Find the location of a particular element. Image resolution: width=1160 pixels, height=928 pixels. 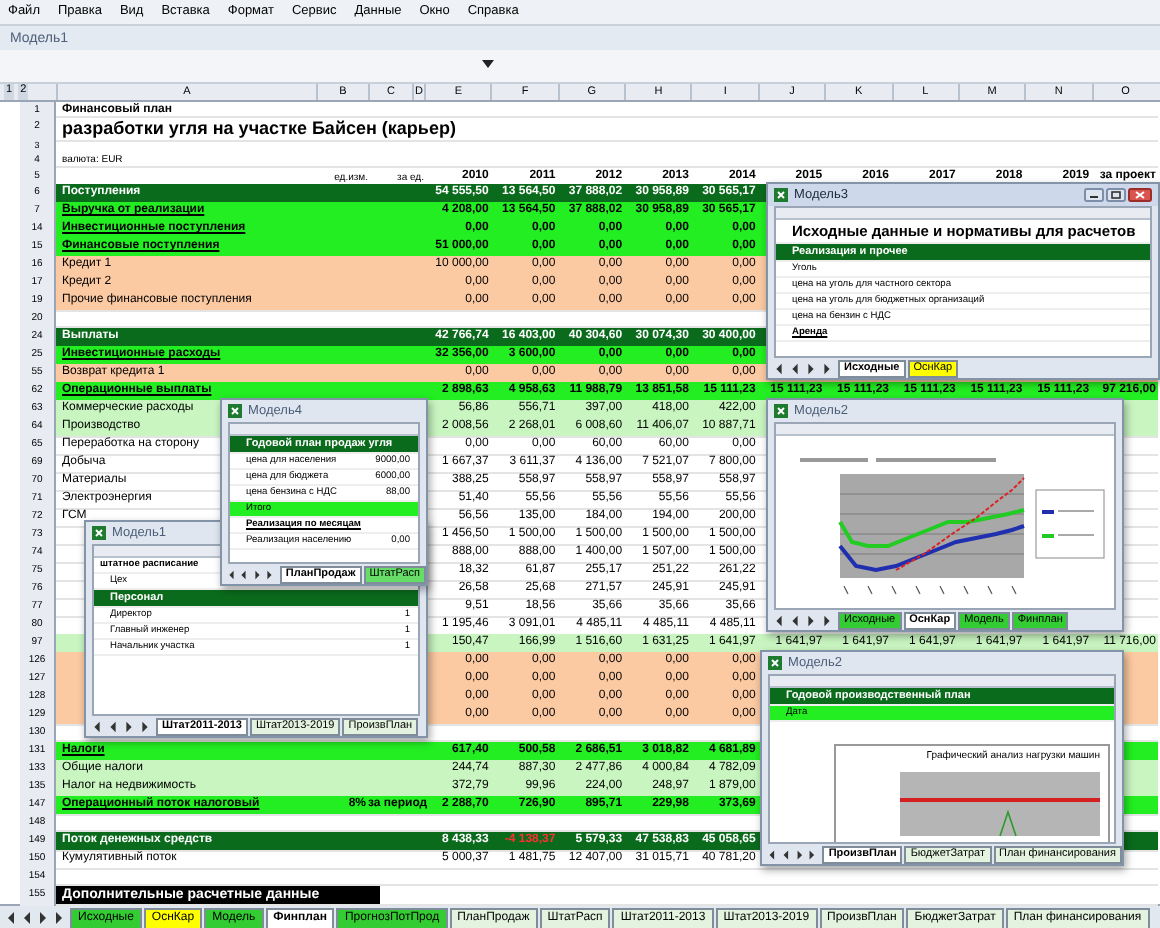

chart-line is located at coordinates (1008, 822).